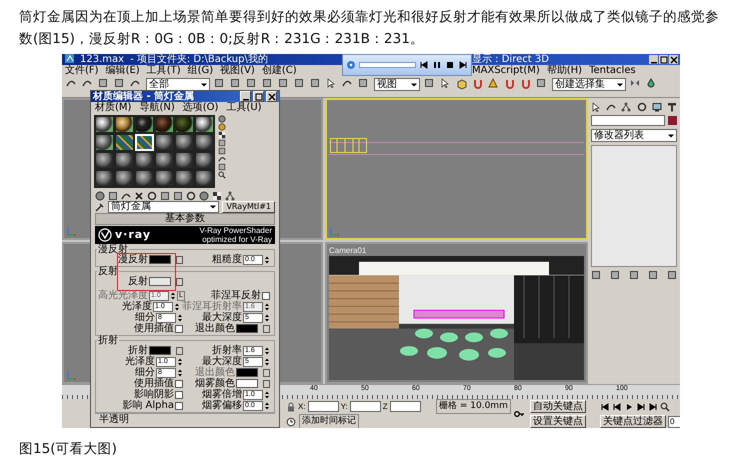  I want to click on menu-item: 材质(M), so click(113, 107).